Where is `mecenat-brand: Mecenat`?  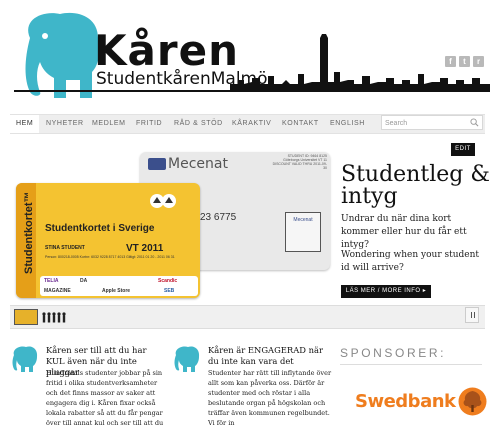 mecenat-brand: Mecenat is located at coordinates (198, 164).